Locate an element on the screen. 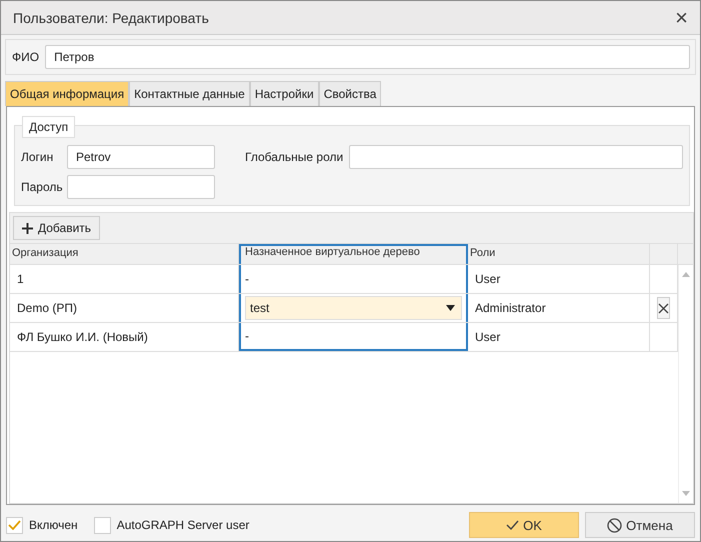  checkbox-label: Включен is located at coordinates (53, 525).